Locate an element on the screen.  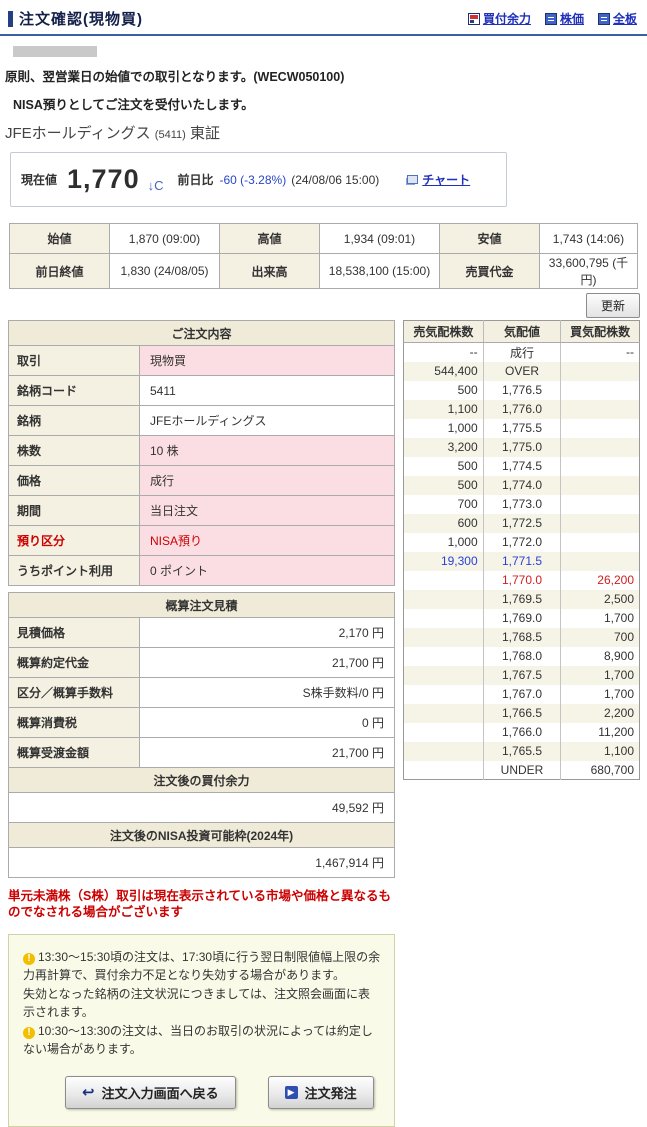
down-tick-icon: ↓C is located at coordinates (156, 185).